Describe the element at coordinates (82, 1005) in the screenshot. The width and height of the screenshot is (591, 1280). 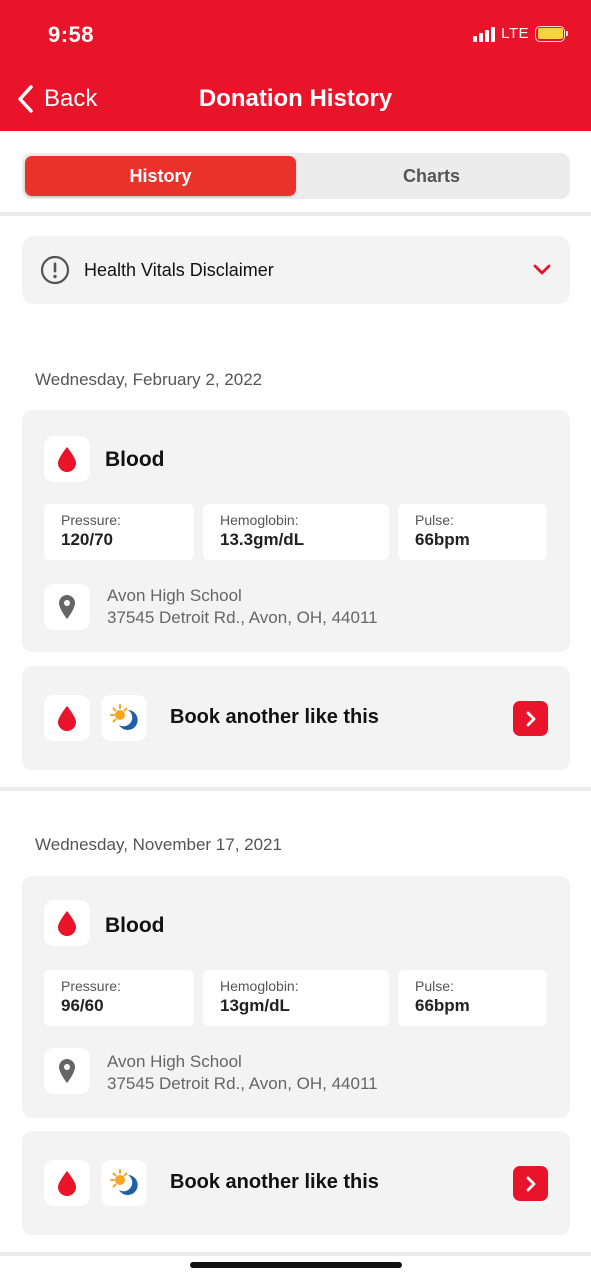
I see `stat-value: 96/60` at that location.